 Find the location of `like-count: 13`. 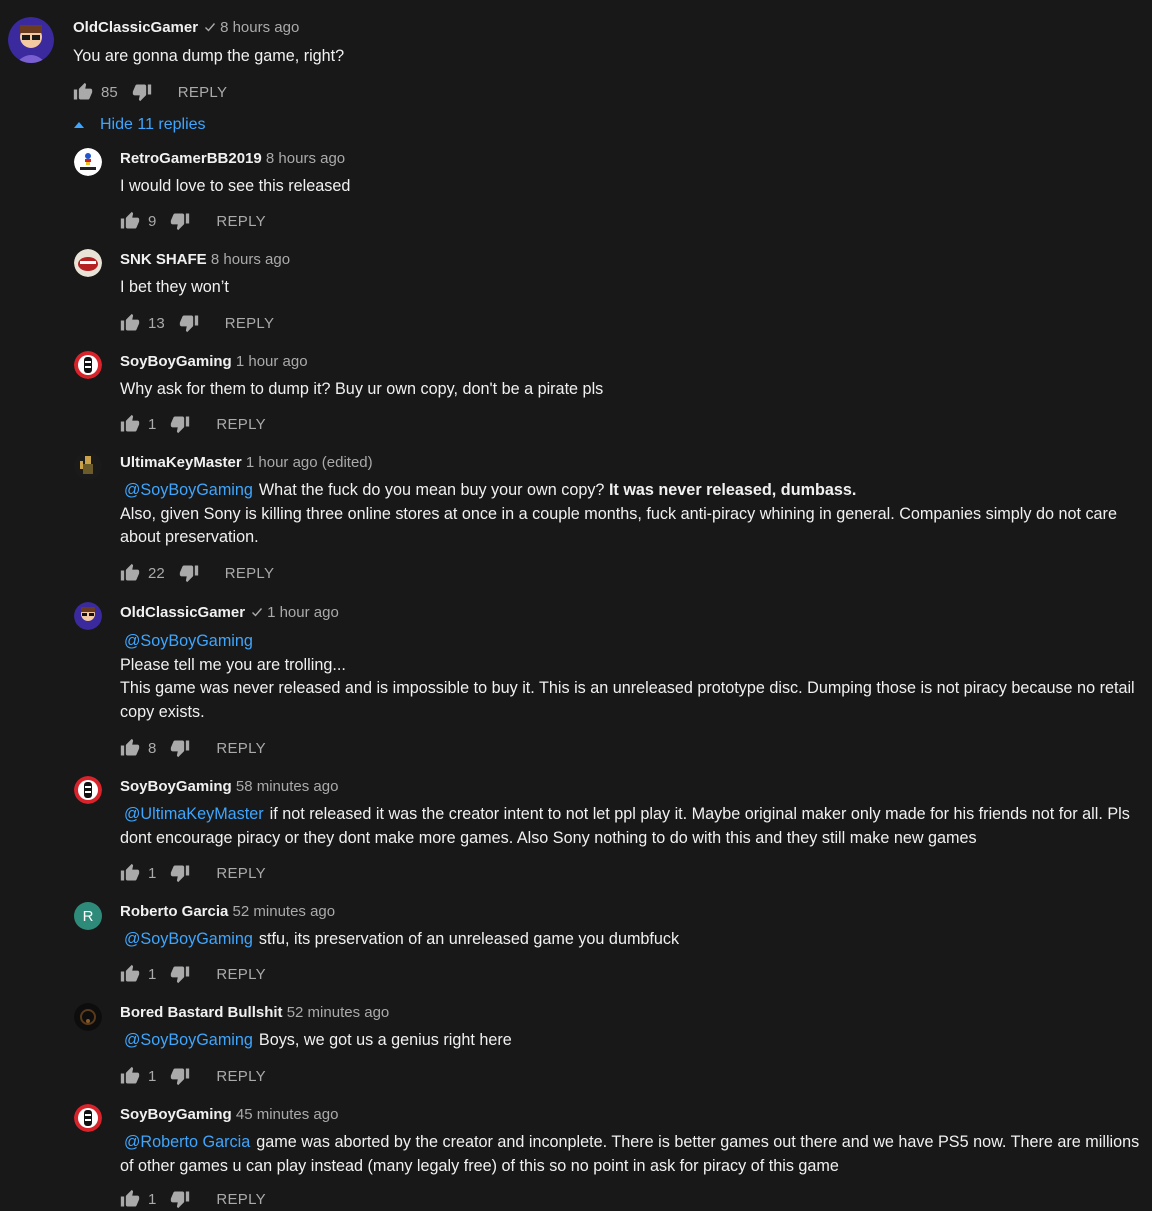

like-count: 13 is located at coordinates (156, 323).